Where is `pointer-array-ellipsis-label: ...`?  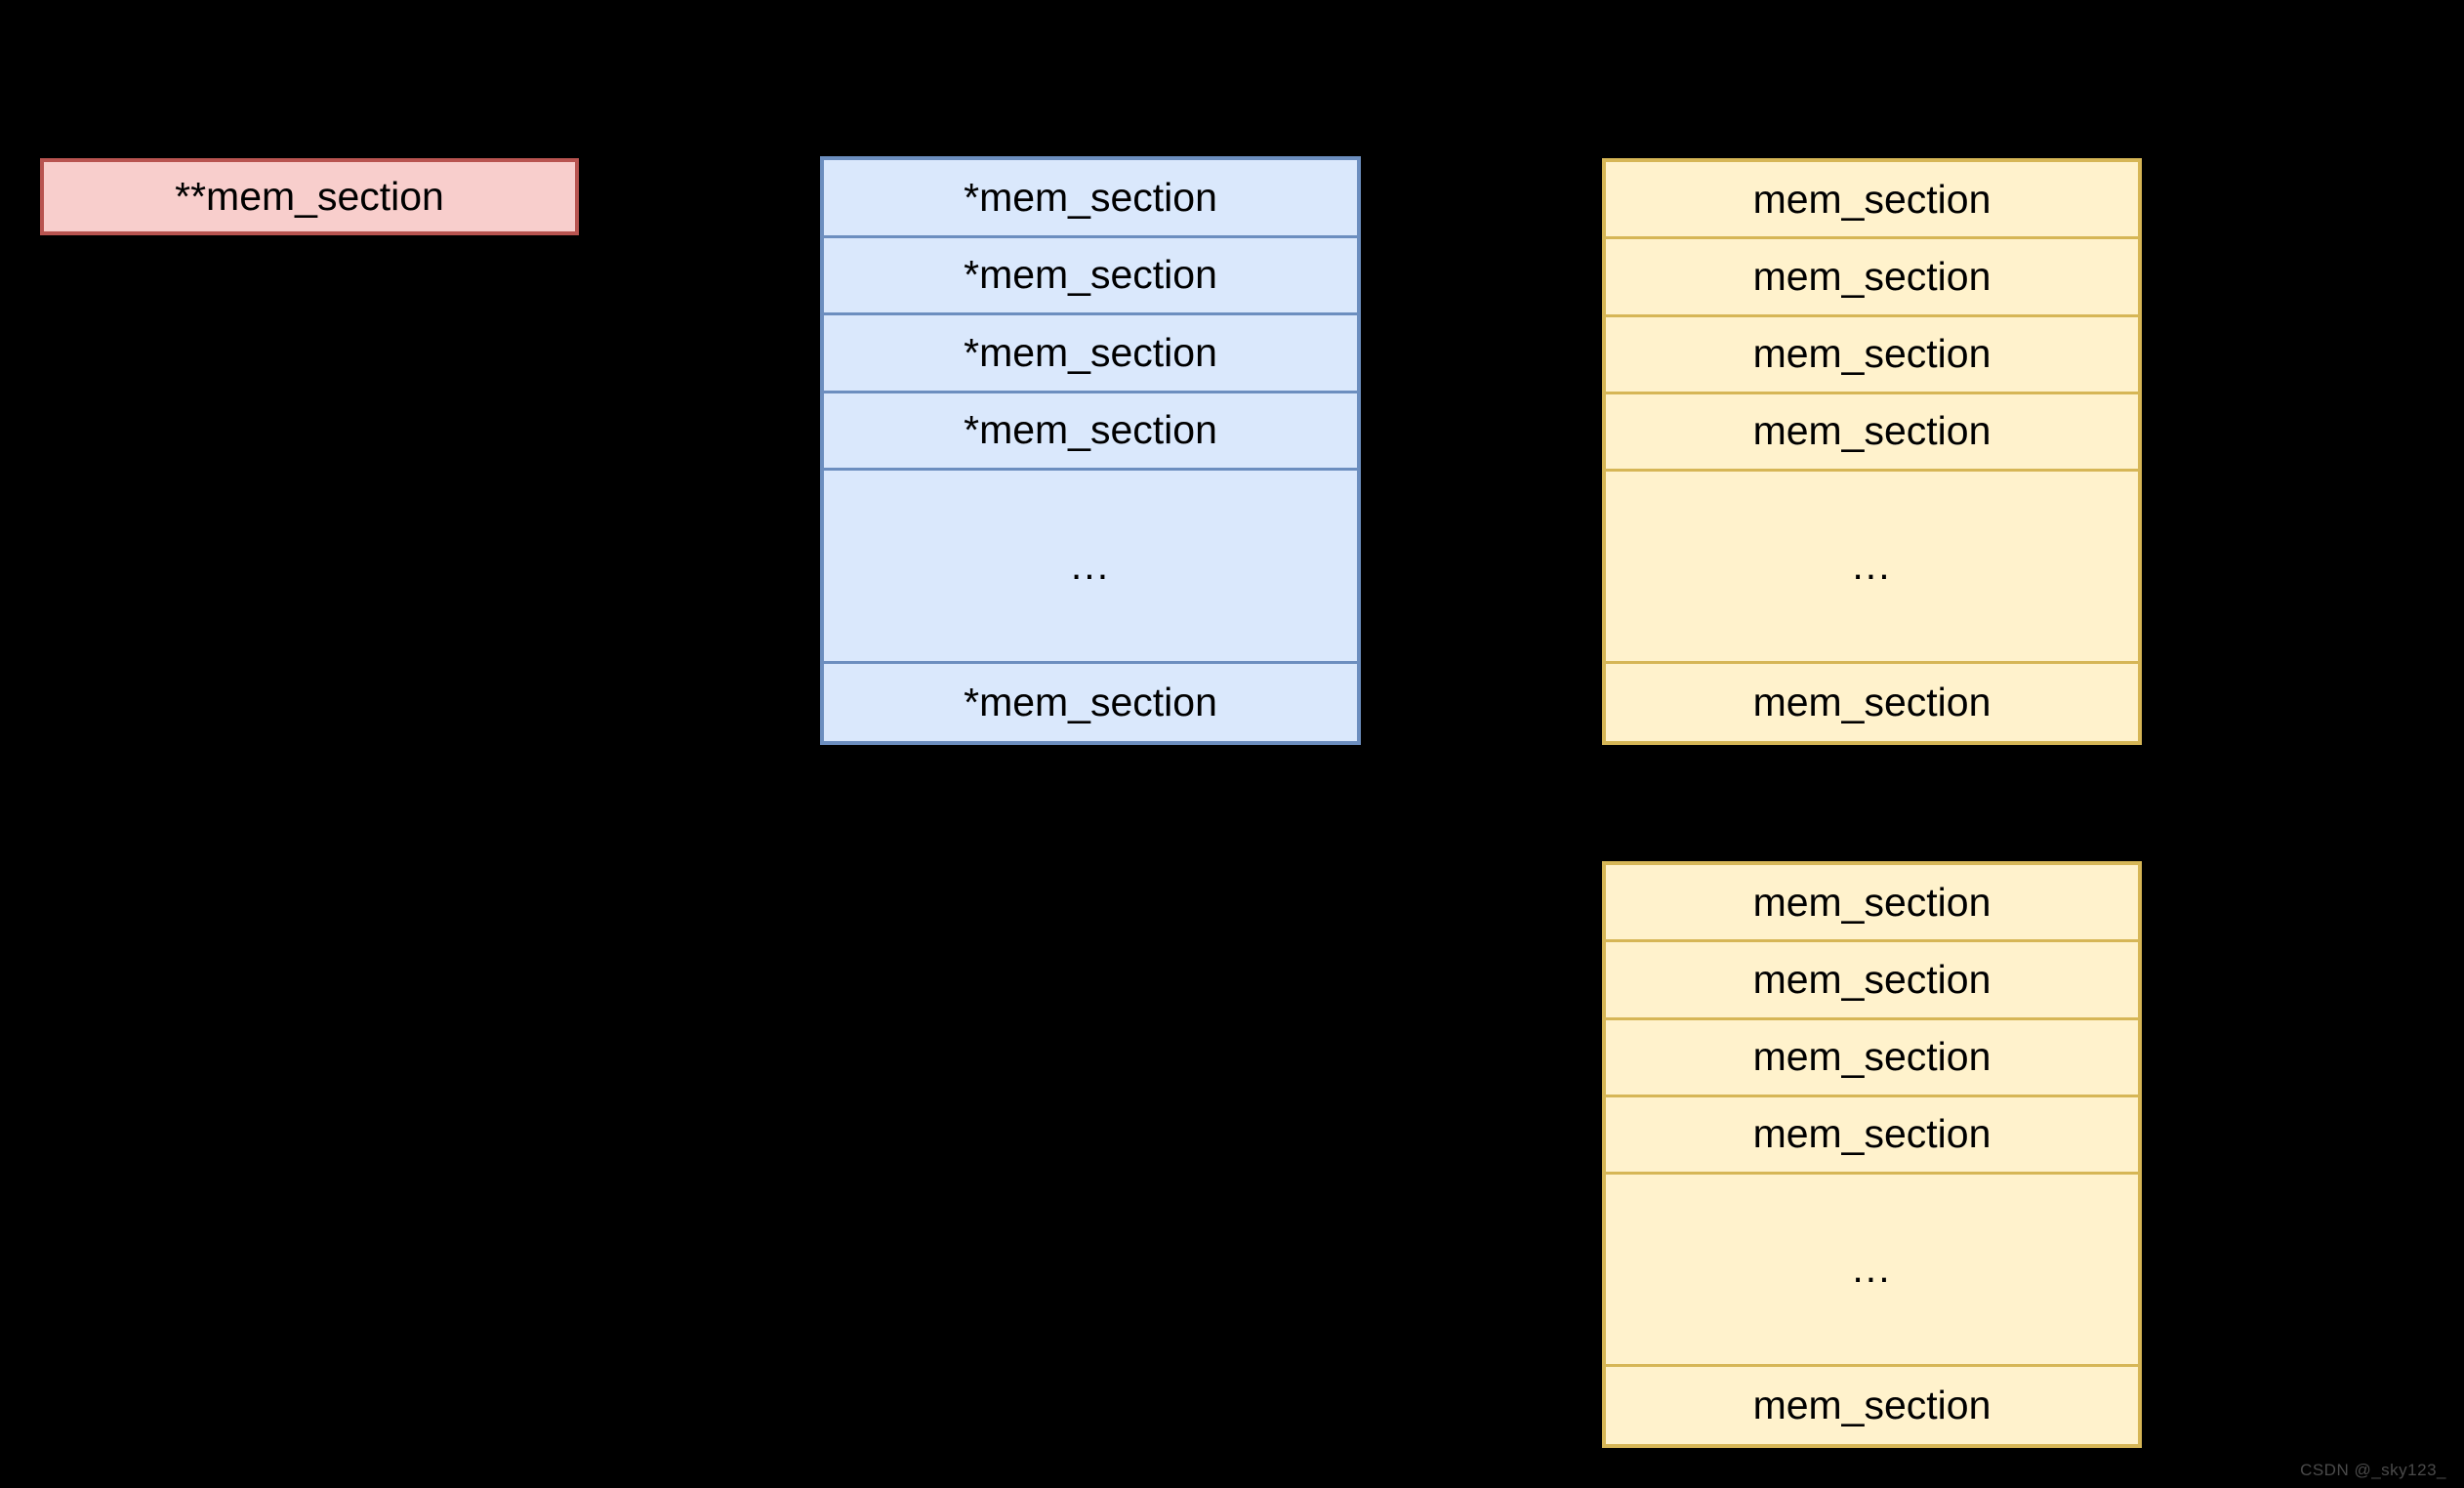
pointer-array-ellipsis-label: ... is located at coordinates (1090, 565).